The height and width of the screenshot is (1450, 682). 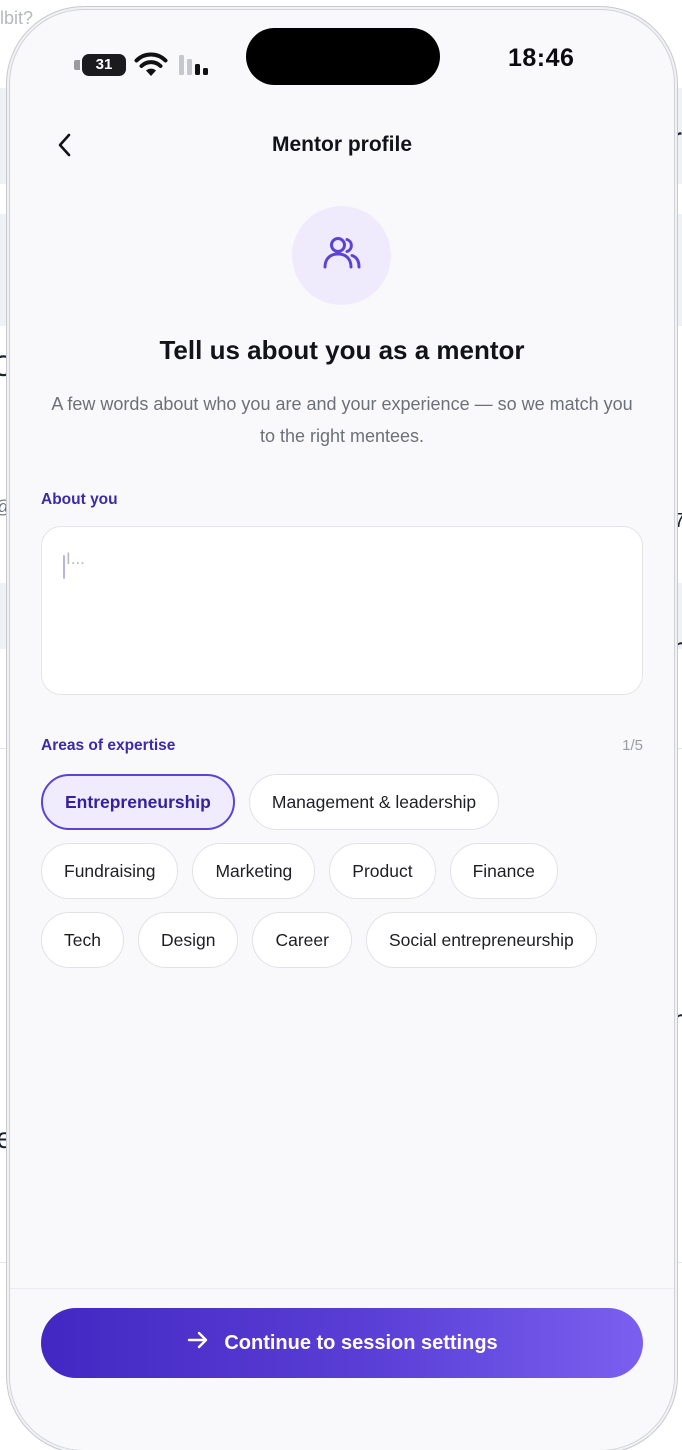 What do you see at coordinates (196, 67) in the screenshot?
I see `signal-icon` at bounding box center [196, 67].